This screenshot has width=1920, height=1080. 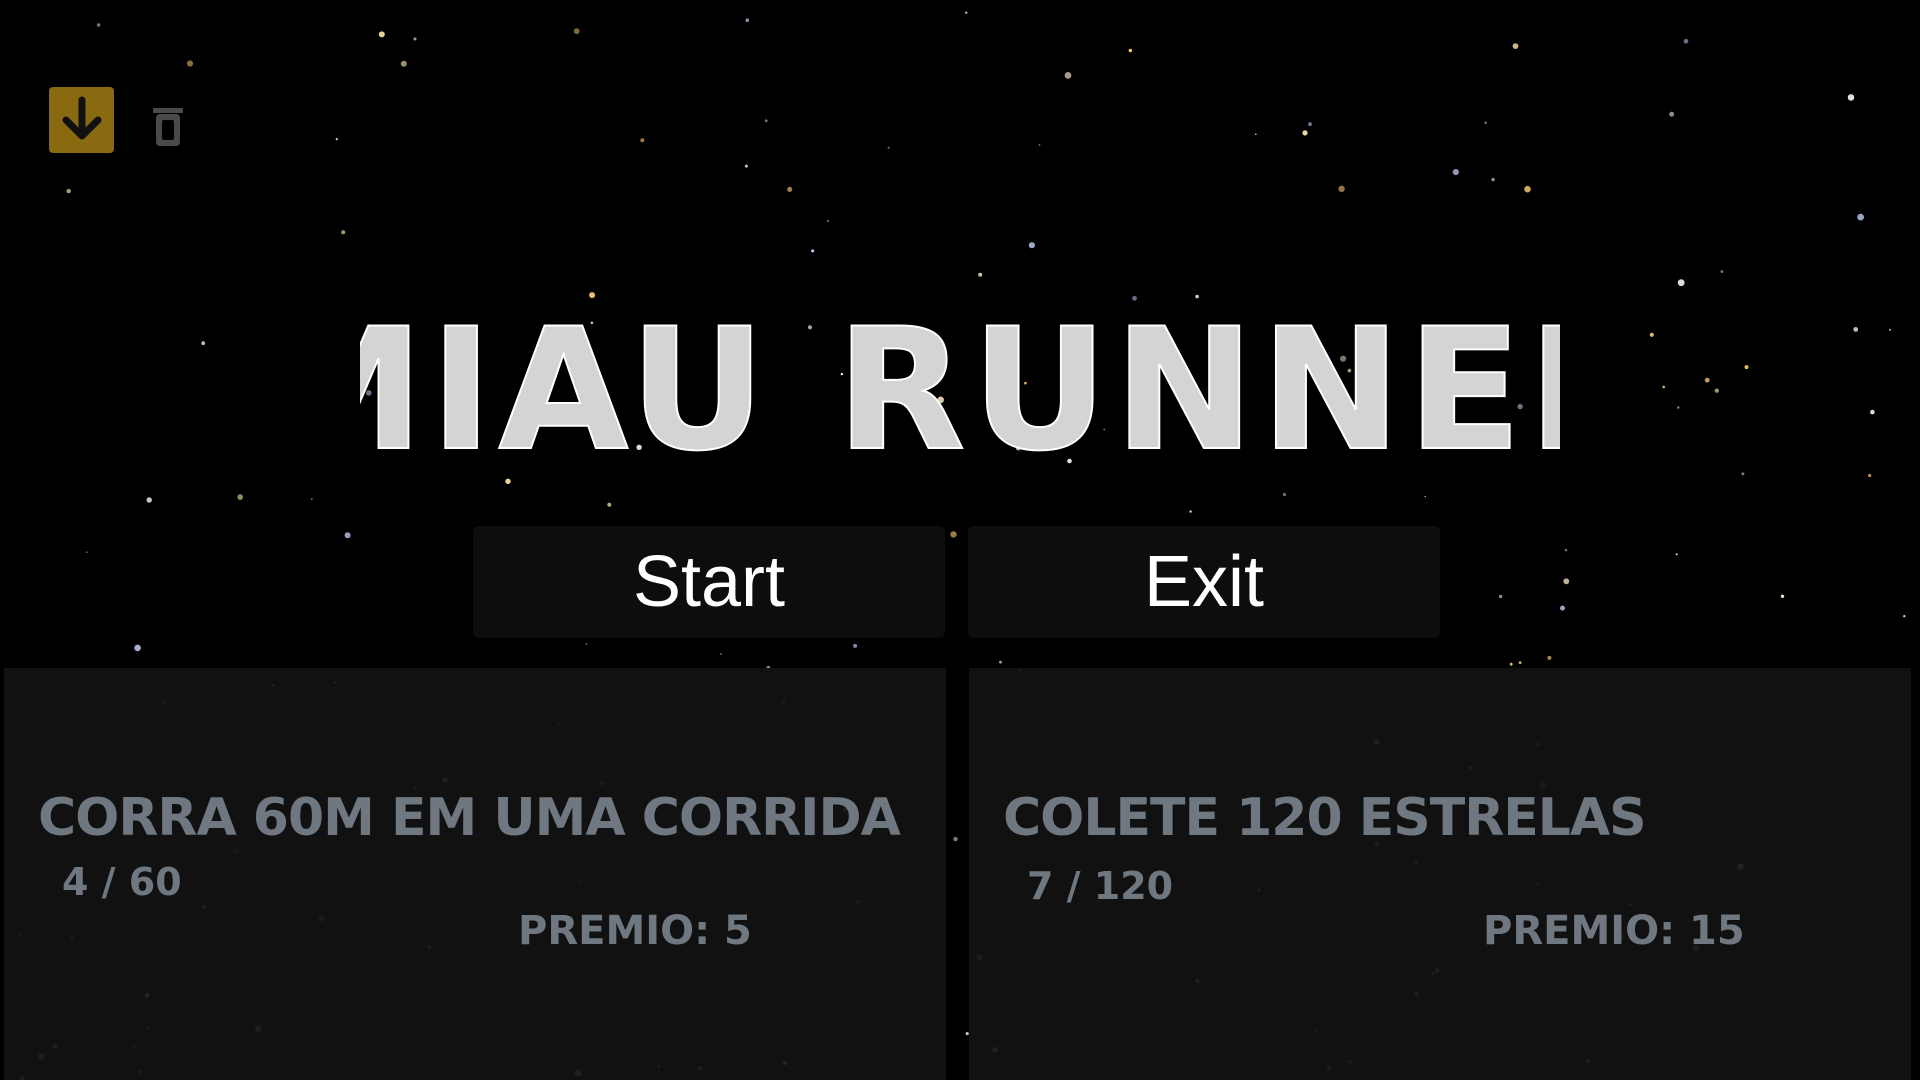 I want to click on exit-button-label: Exit, so click(x=1204, y=582).